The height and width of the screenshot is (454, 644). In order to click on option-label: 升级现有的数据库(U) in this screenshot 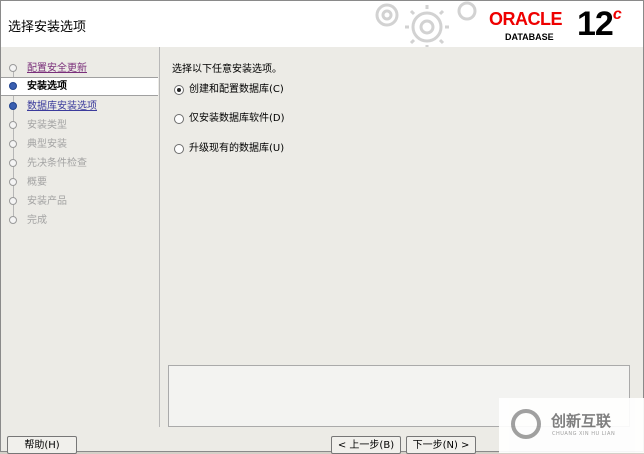, I will do `click(237, 148)`.